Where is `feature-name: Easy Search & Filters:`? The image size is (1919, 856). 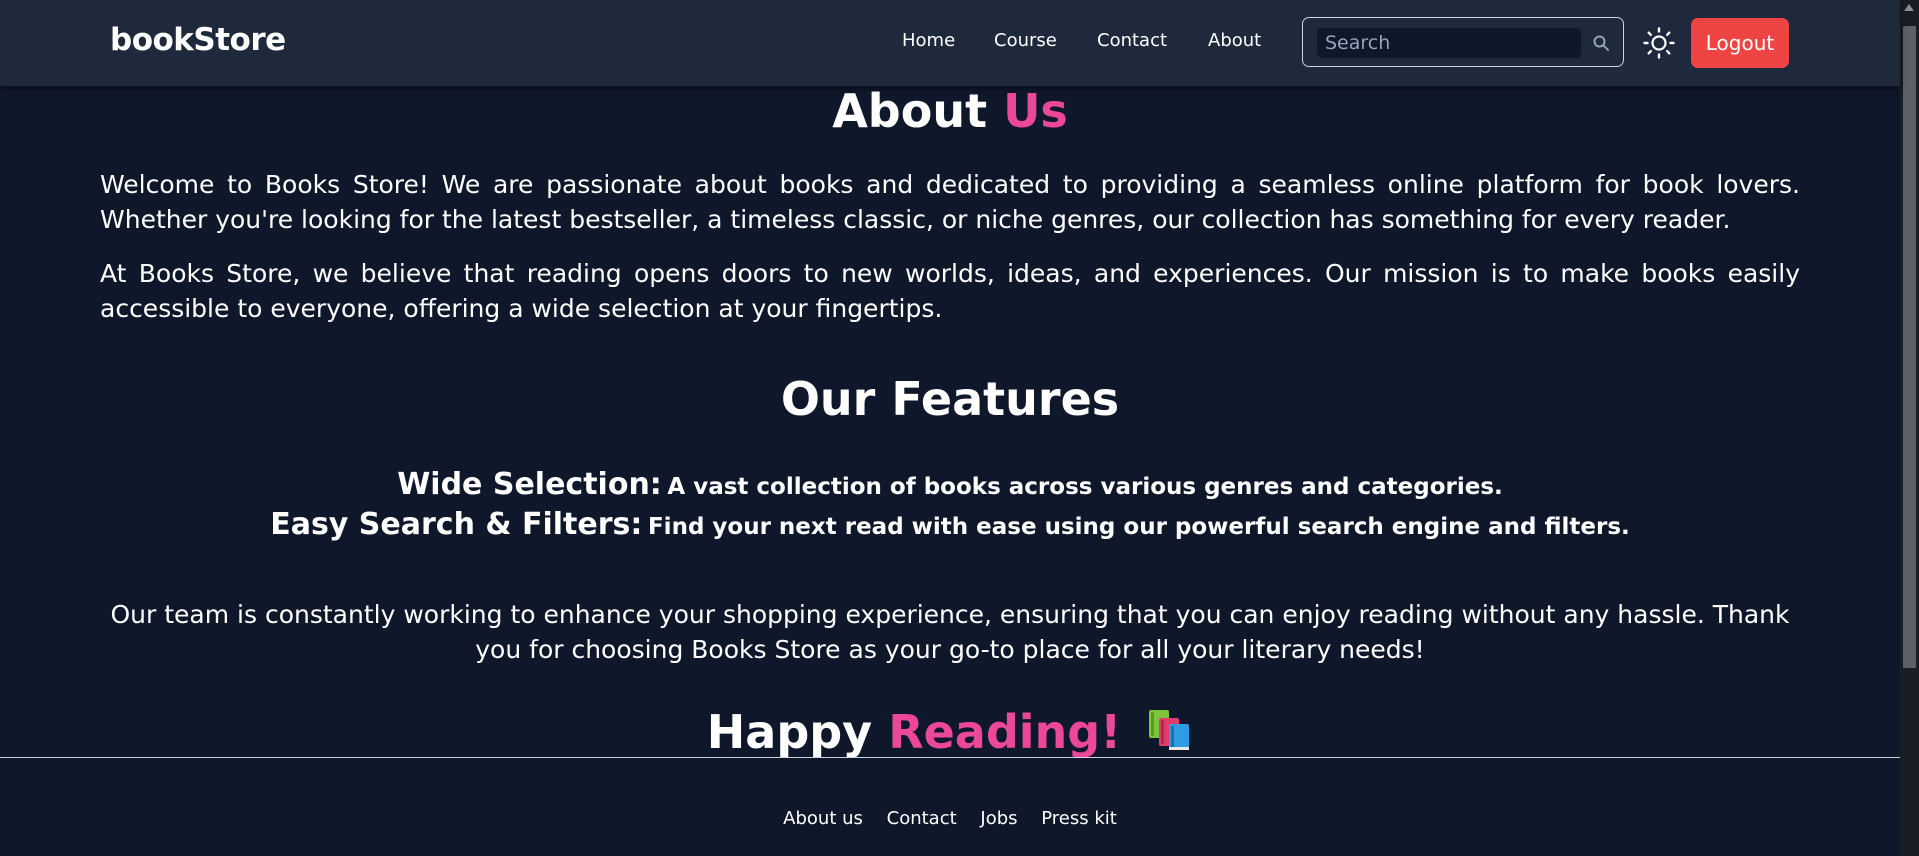 feature-name: Easy Search & Filters: is located at coordinates (456, 524).